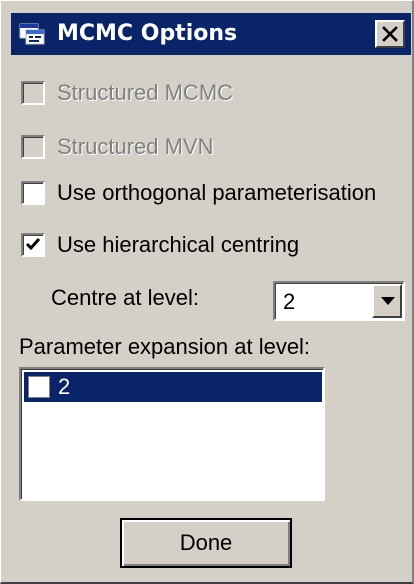 The width and height of the screenshot is (414, 584). Describe the element at coordinates (206, 543) in the screenshot. I see `done-button: Done` at that location.